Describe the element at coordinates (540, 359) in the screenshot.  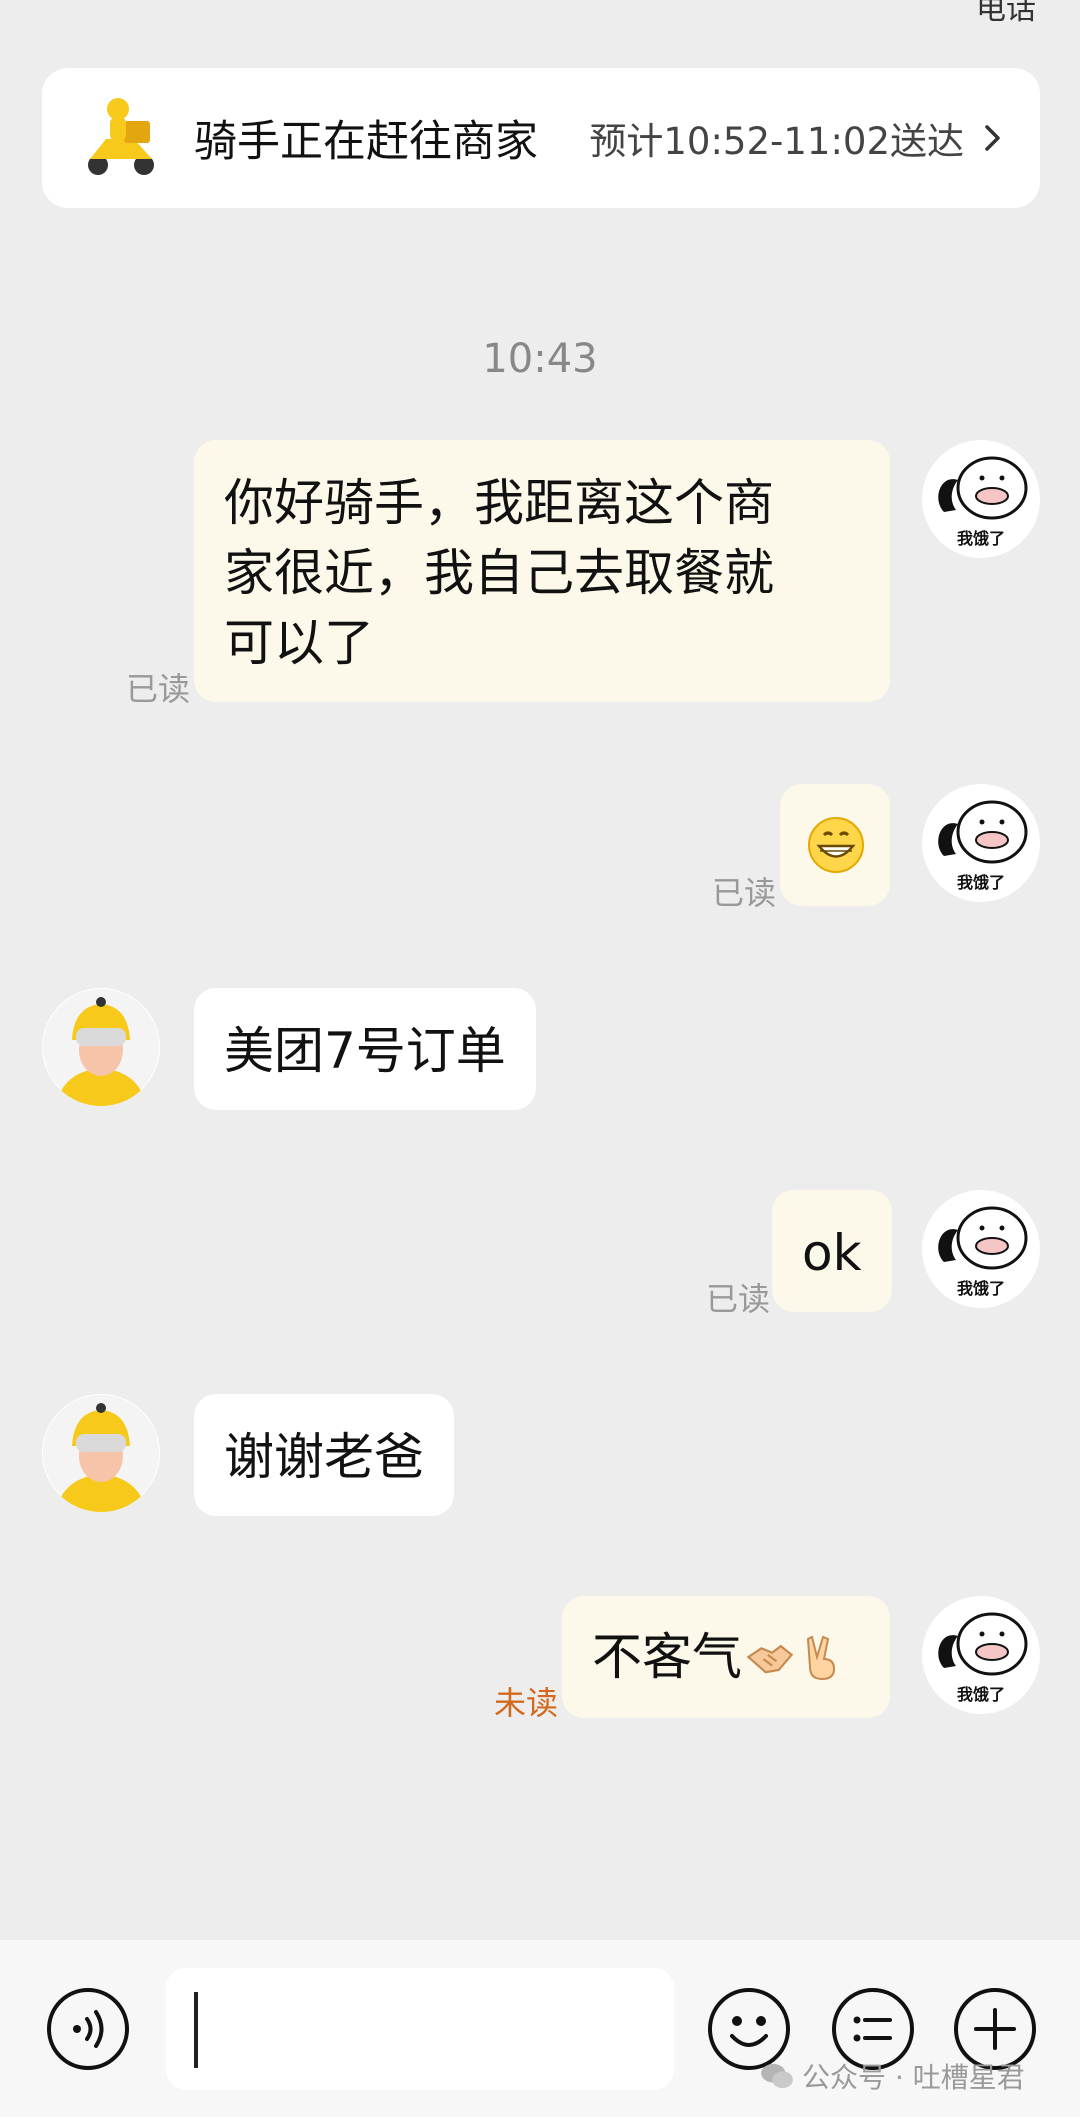
I see `chat-timestamp: 10:43` at that location.